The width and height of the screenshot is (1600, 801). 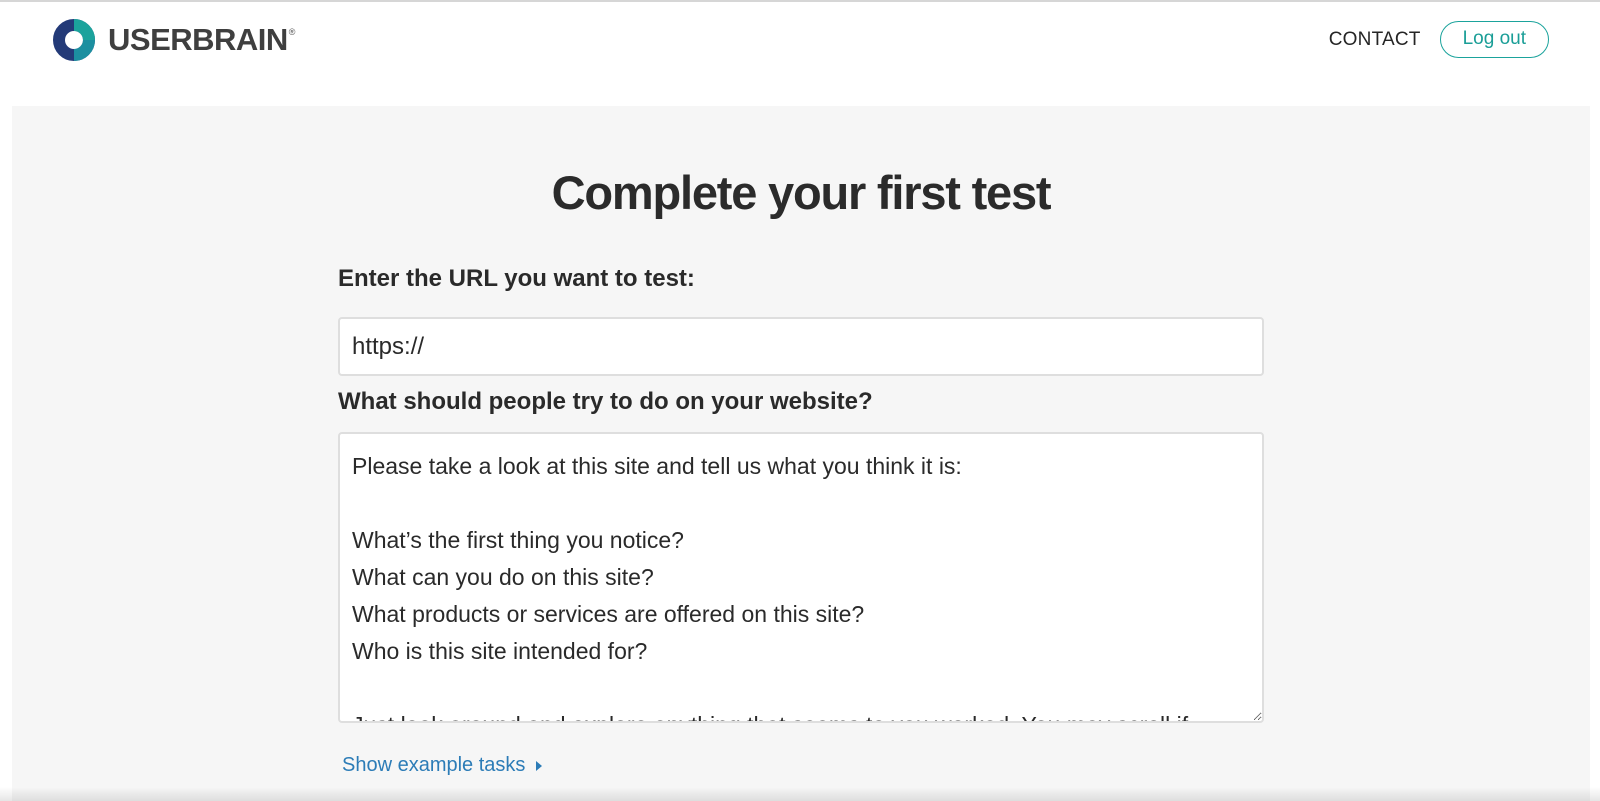 What do you see at coordinates (74, 40) in the screenshot?
I see `userbrain-ring-logo-icon` at bounding box center [74, 40].